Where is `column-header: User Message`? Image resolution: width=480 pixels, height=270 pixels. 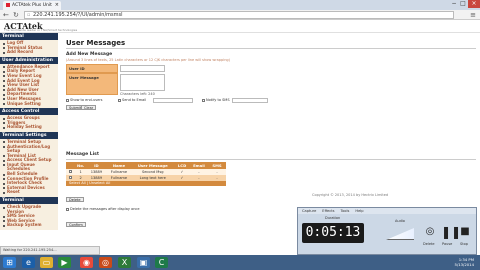 column-header: User Message is located at coordinates (152, 165).